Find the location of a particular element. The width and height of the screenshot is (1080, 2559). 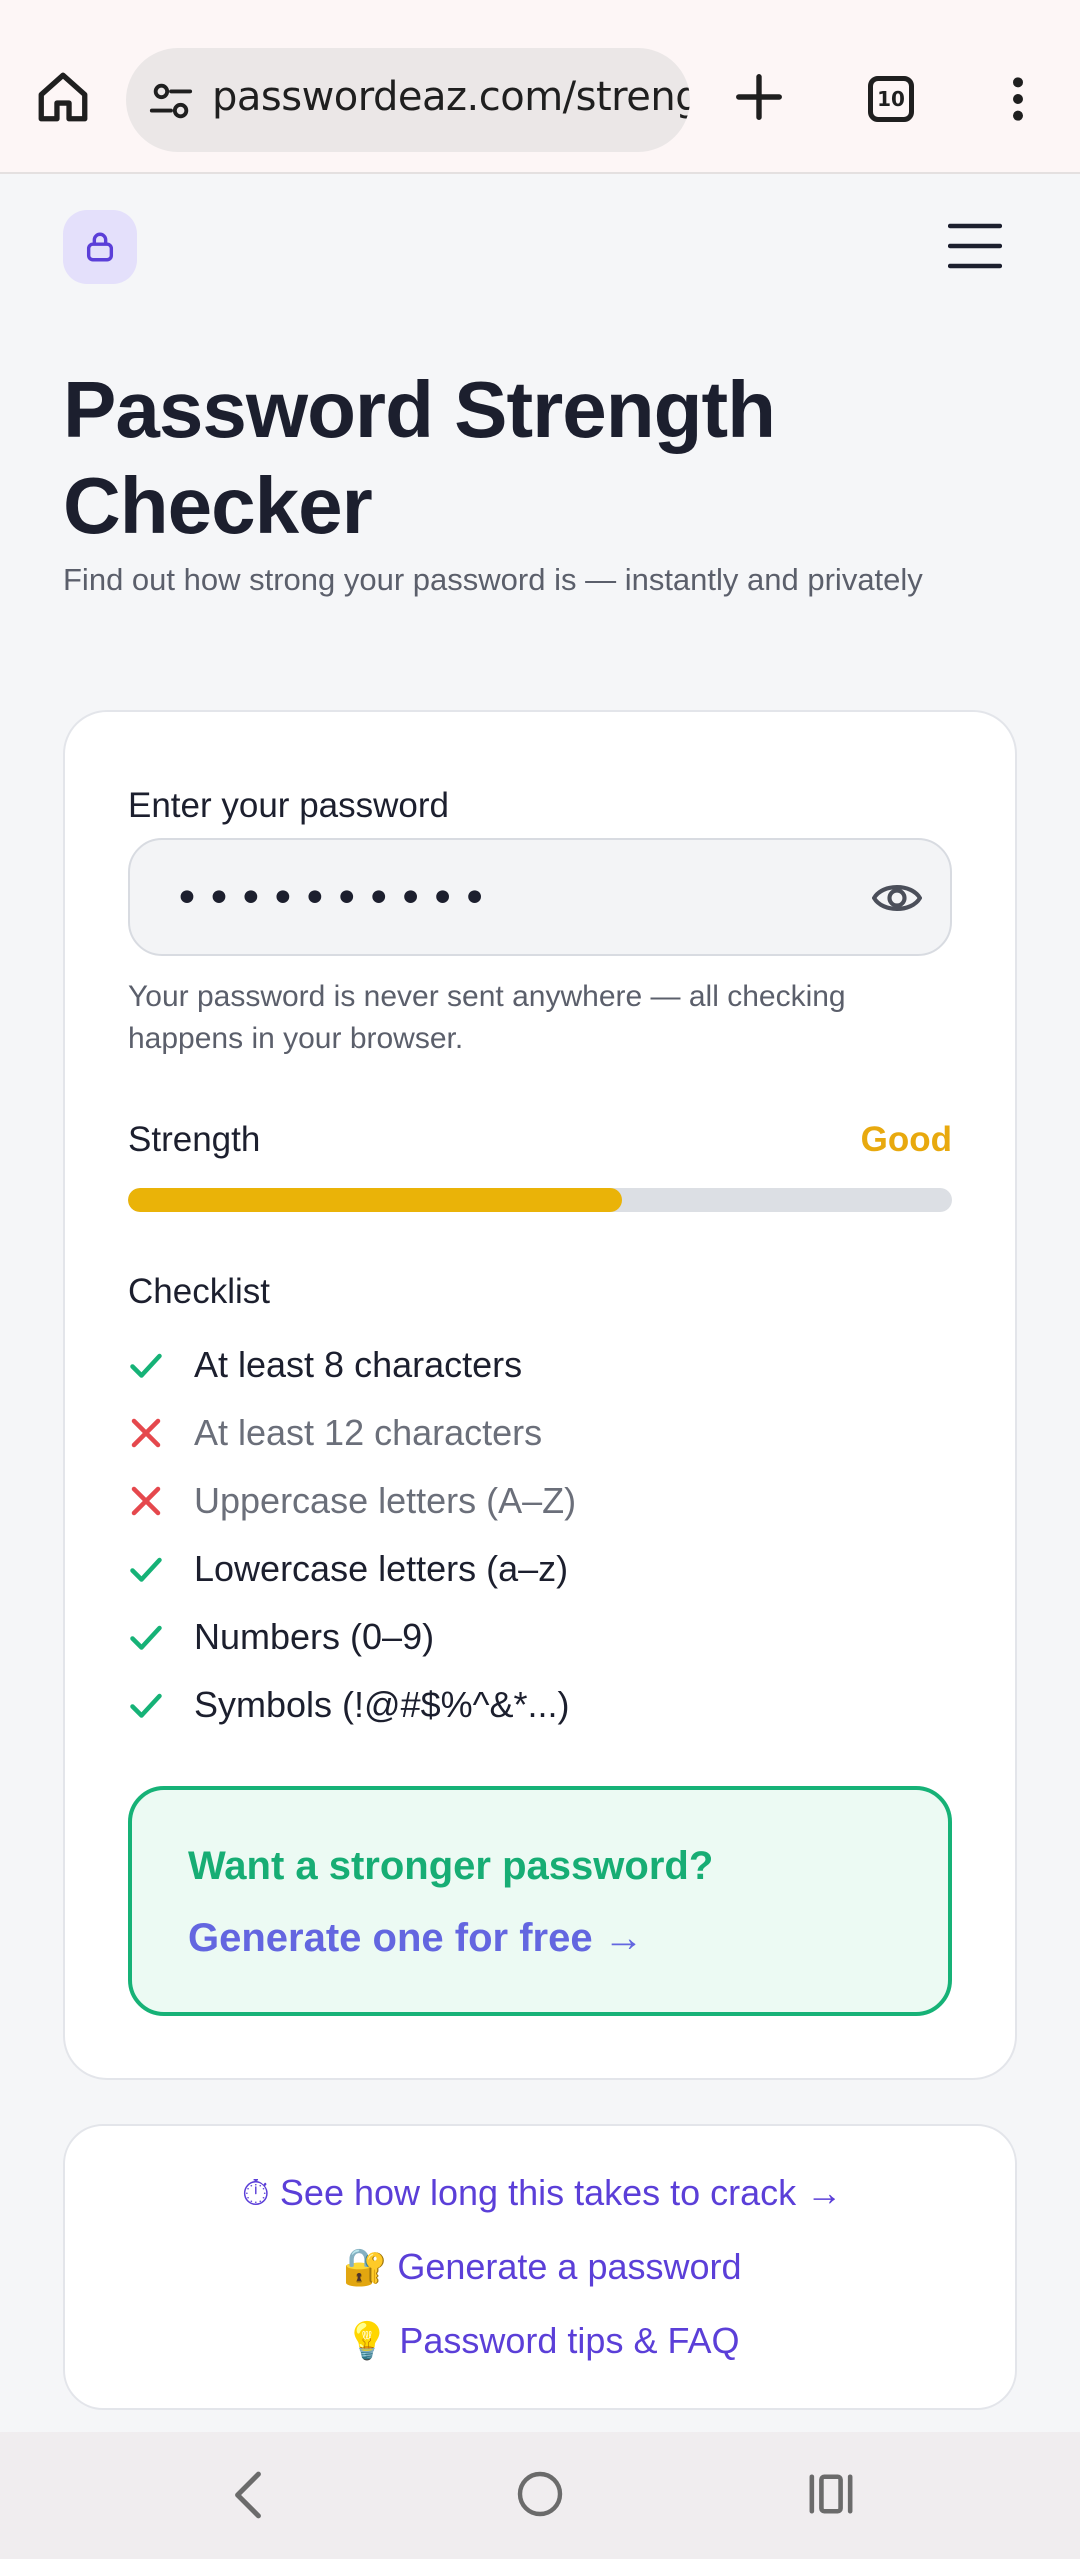

password-field is located at coordinates (540, 897).